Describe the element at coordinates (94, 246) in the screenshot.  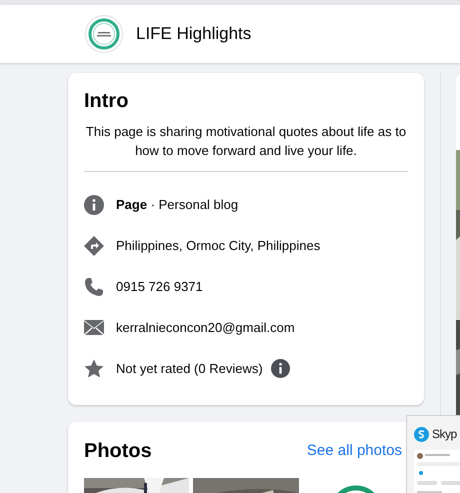
I see `directions-icon` at that location.